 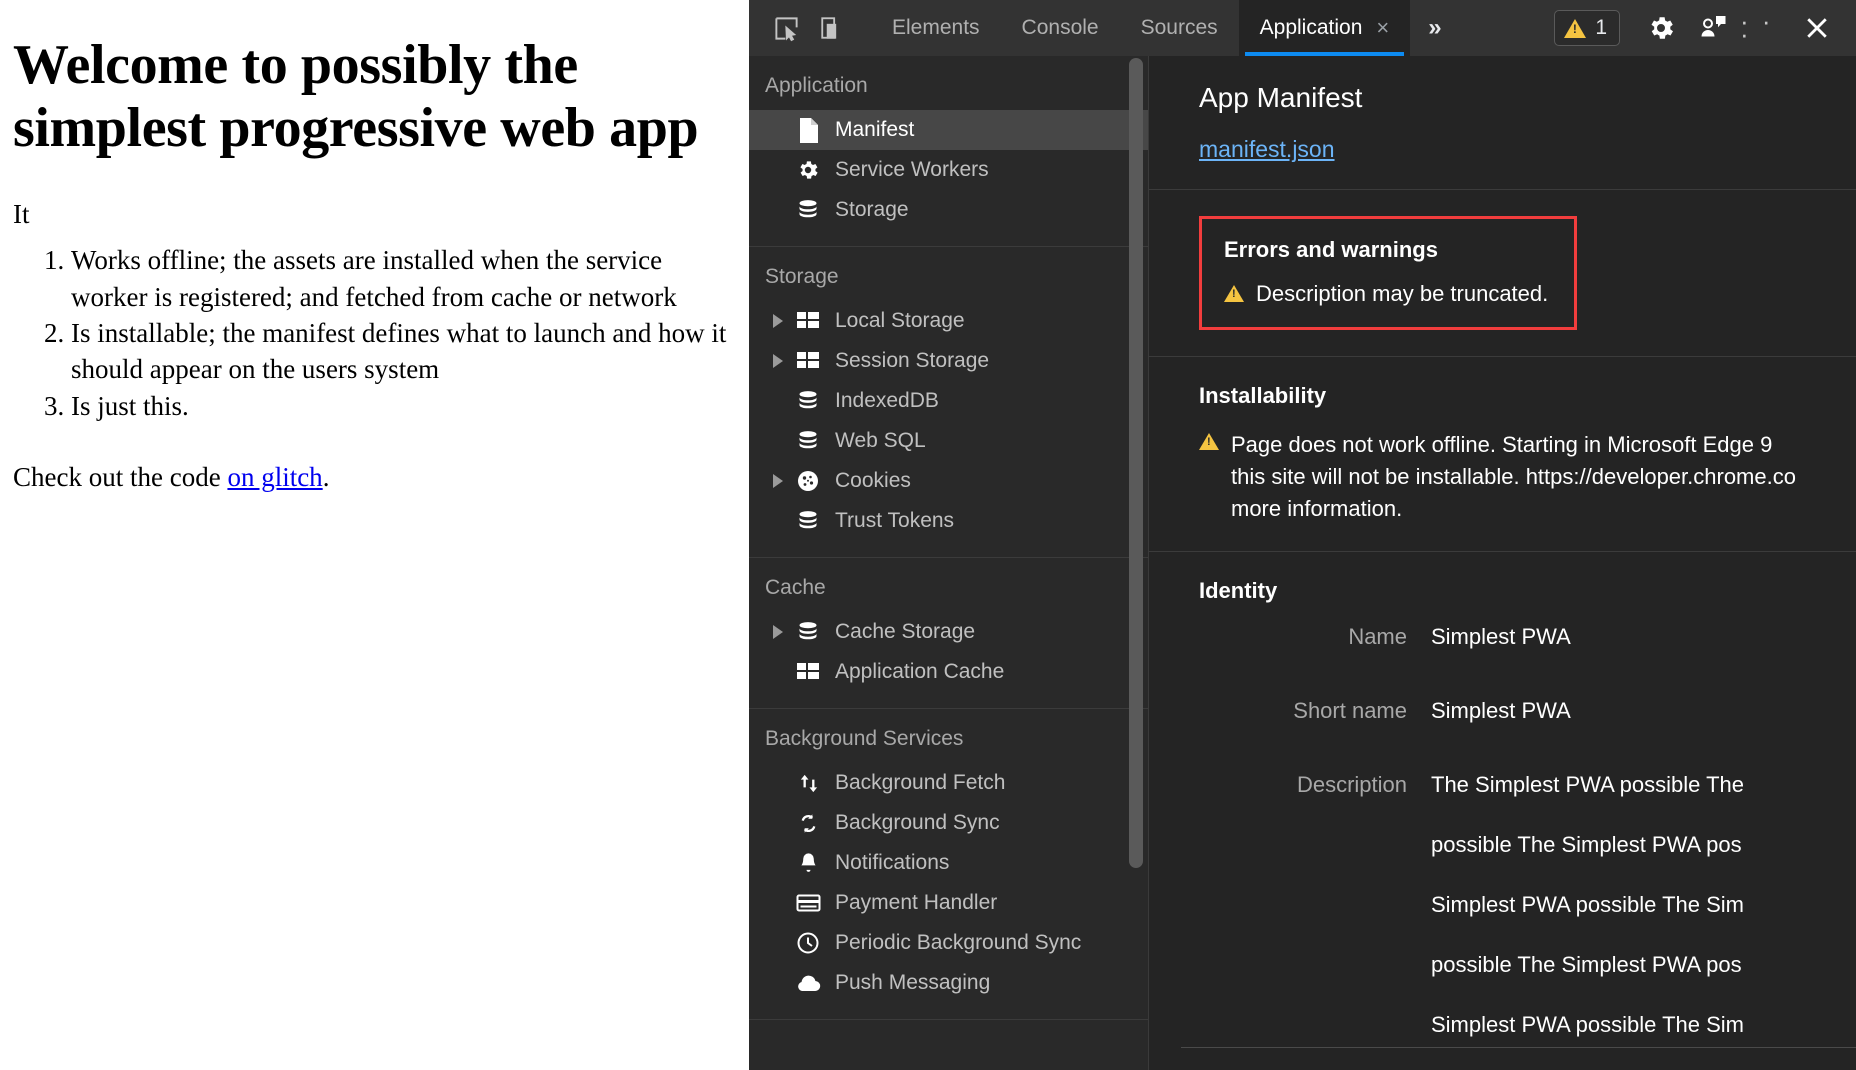 I want to click on sidebar-item-label: Notifications, so click(x=892, y=862).